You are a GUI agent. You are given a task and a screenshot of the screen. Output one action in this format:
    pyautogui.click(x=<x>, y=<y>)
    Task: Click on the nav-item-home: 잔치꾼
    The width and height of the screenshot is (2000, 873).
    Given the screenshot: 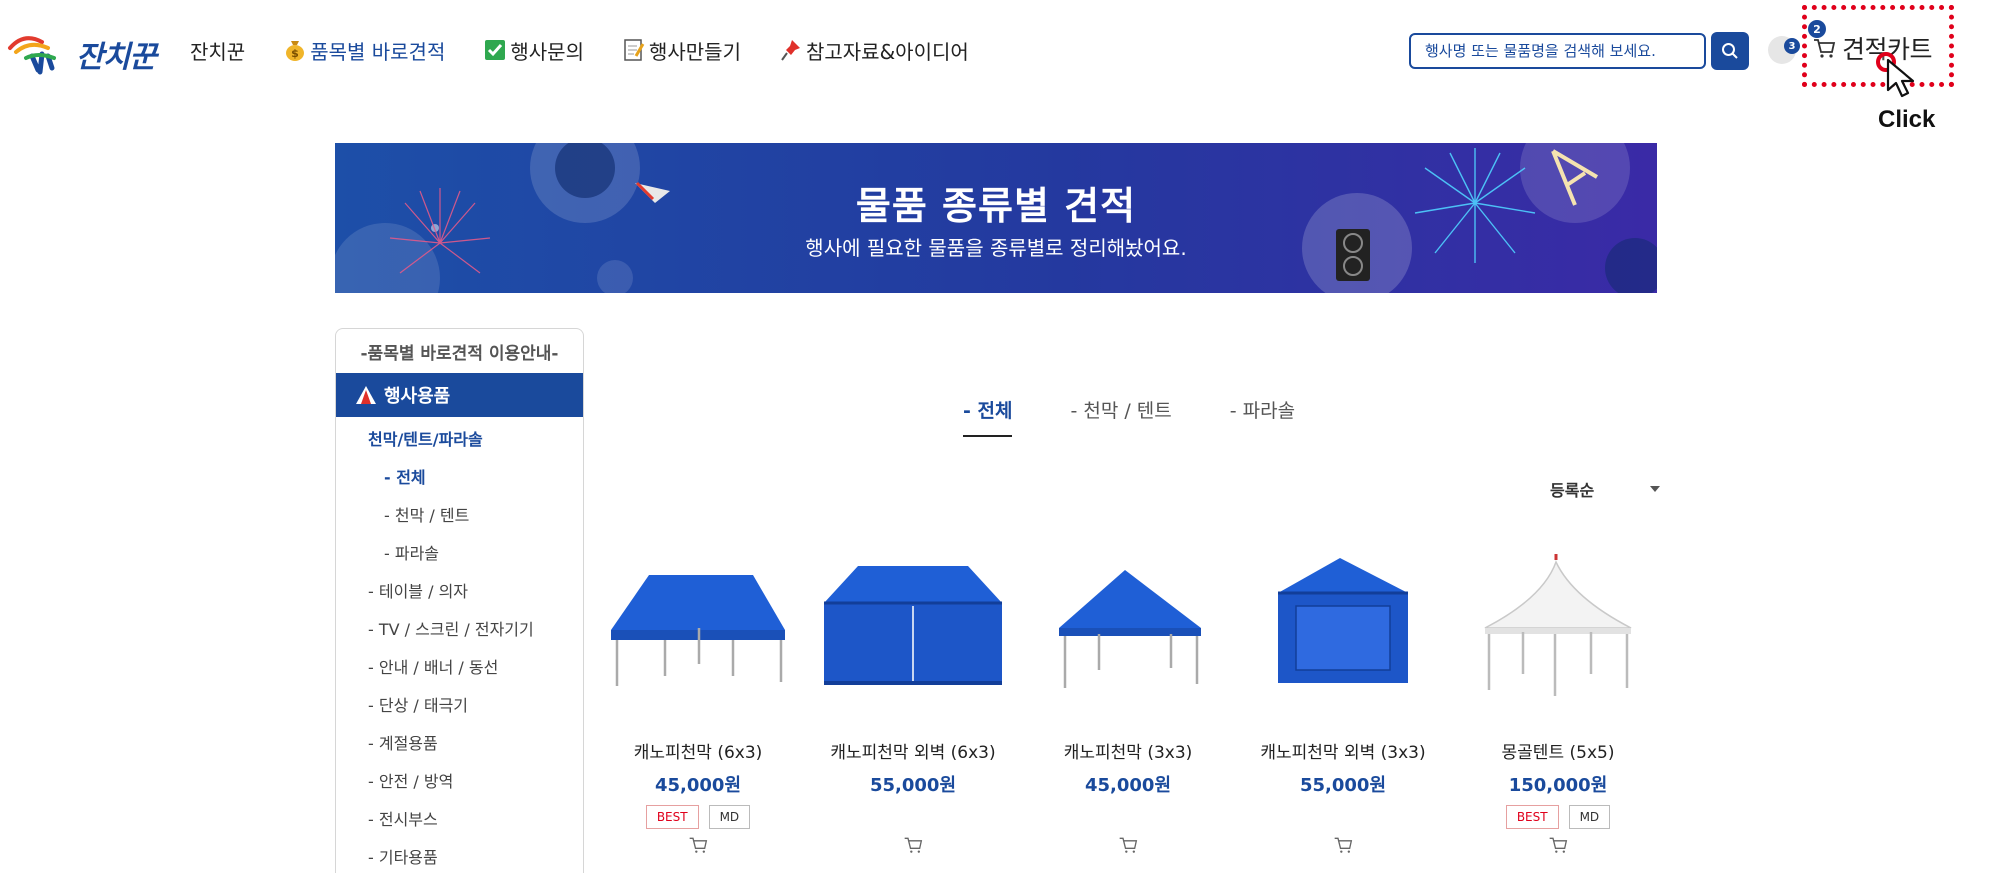 What is the action you would take?
    pyautogui.click(x=217, y=50)
    